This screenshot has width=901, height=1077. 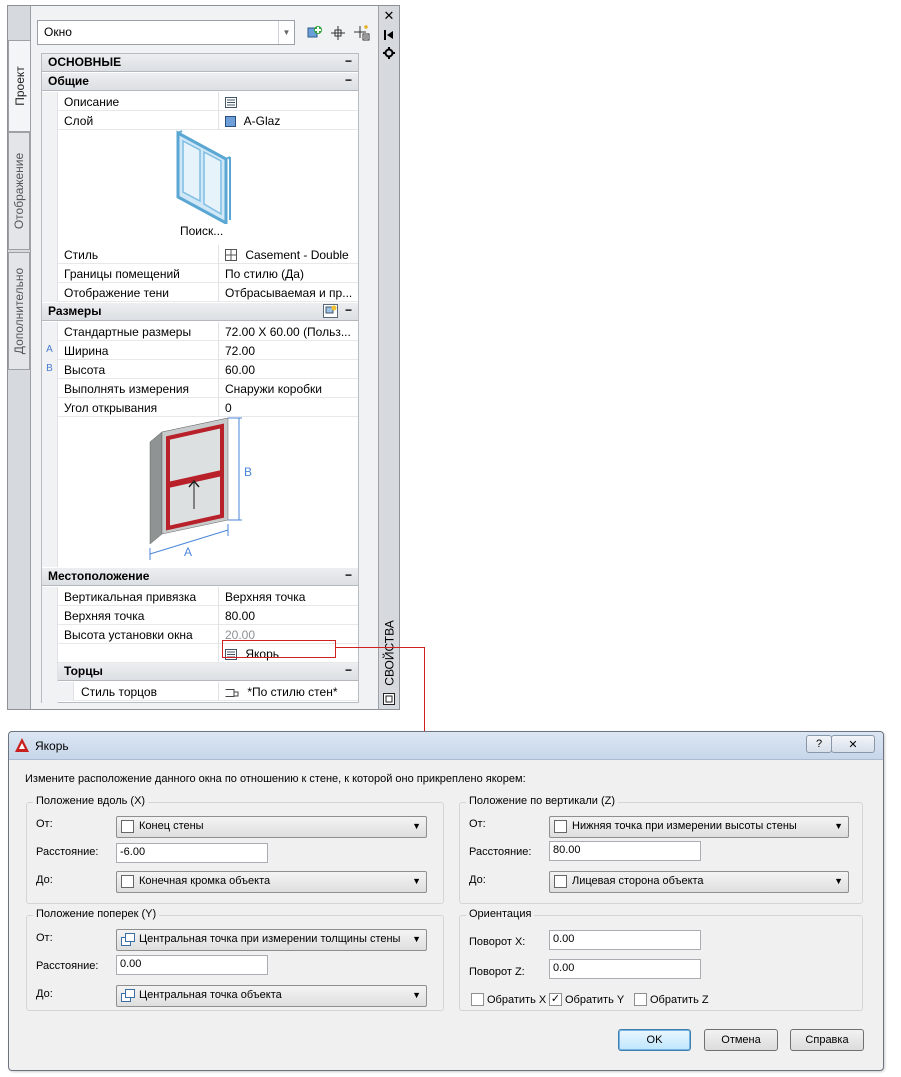 I want to click on property-name: Угол открывания, so click(x=111, y=408).